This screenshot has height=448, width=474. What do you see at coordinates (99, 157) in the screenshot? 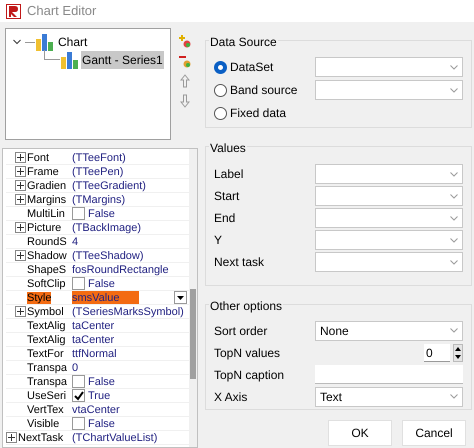
I see `property-value: (TTeeFont)` at bounding box center [99, 157].